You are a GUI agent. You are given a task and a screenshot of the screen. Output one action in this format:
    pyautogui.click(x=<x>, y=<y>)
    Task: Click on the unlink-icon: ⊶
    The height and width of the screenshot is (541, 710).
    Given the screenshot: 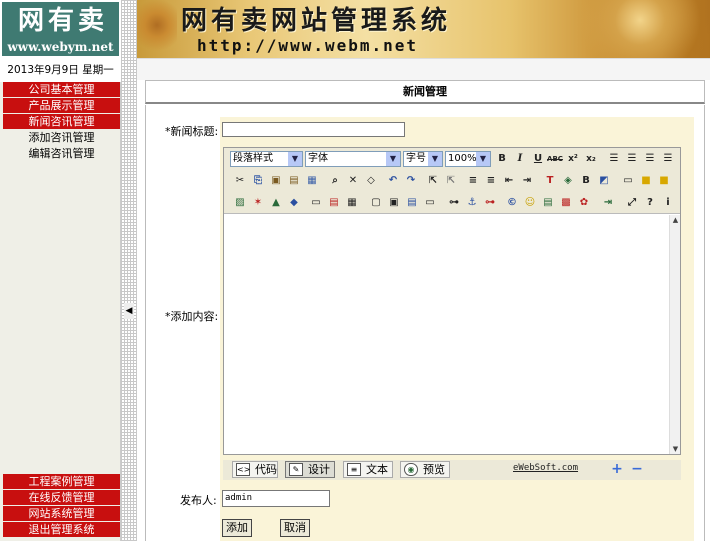 What is the action you would take?
    pyautogui.click(x=490, y=203)
    